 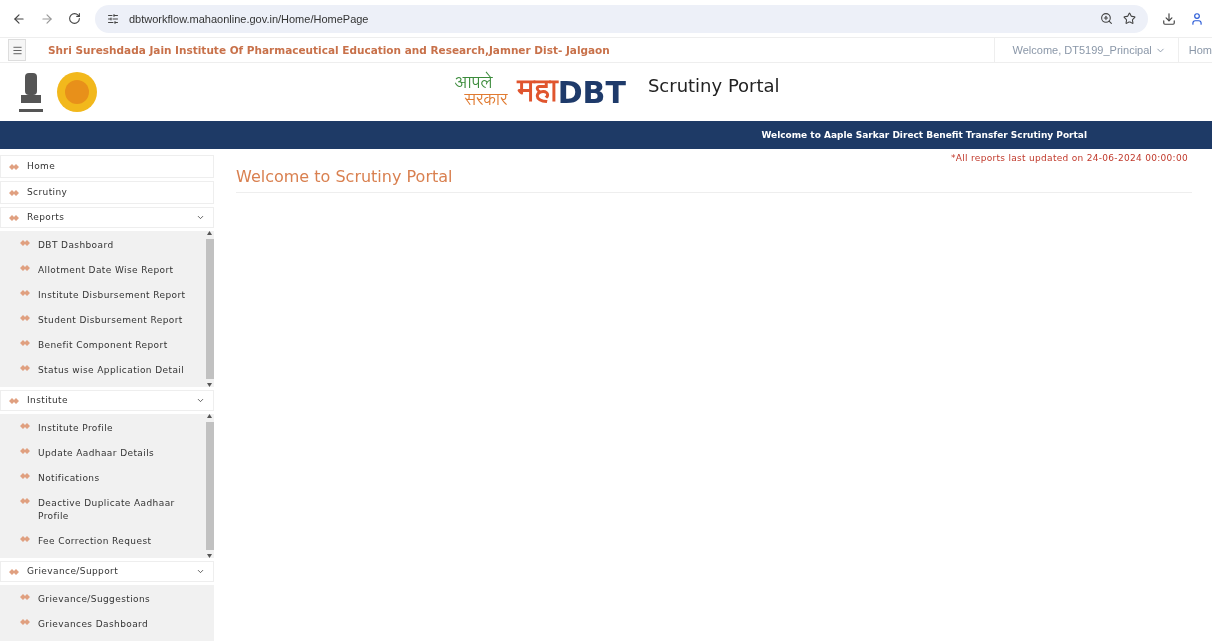 I want to click on site-settings-icon, so click(x=113, y=18).